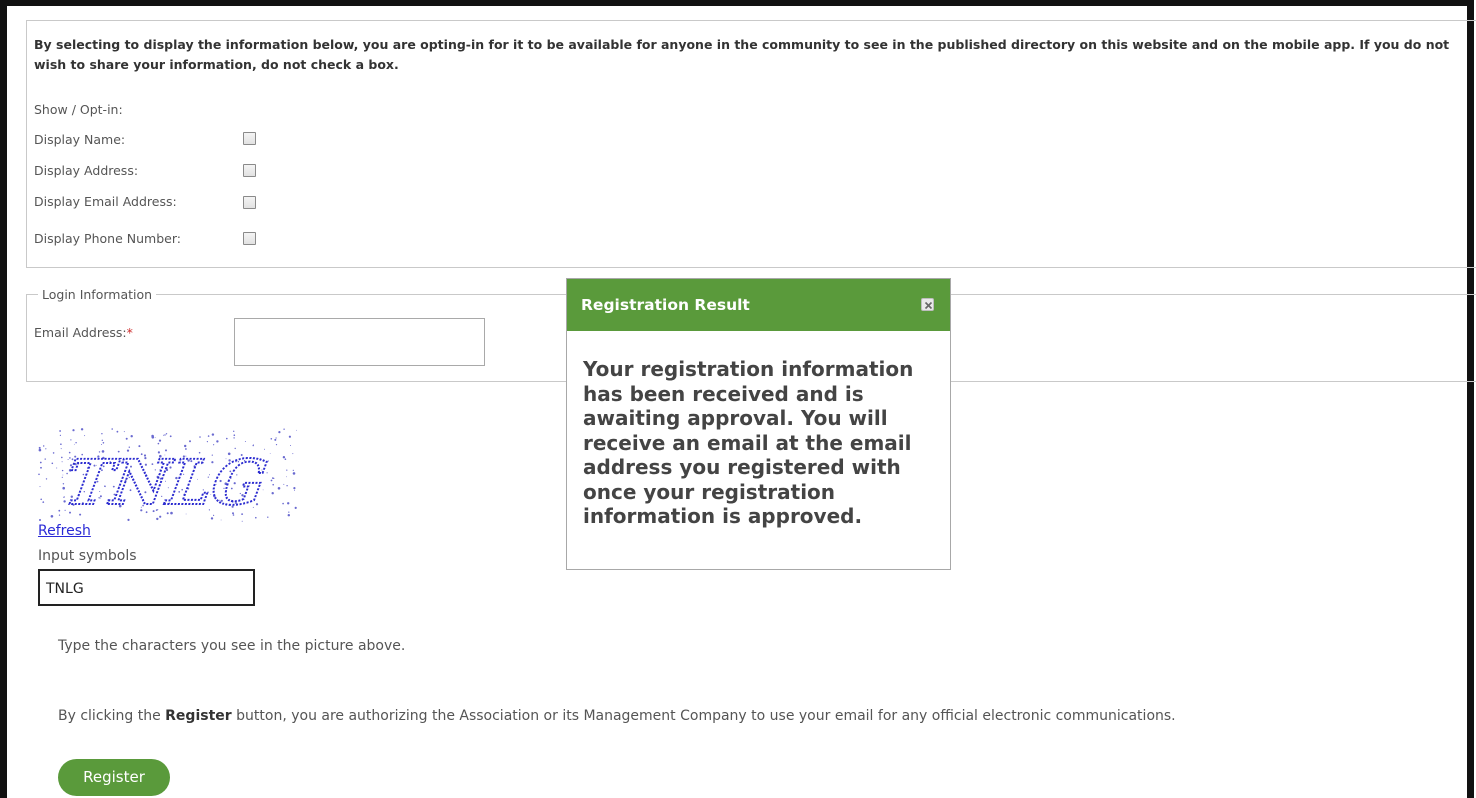 The height and width of the screenshot is (798, 1476). Describe the element at coordinates (105, 201) in the screenshot. I see `display-email-label: Display Email Address:` at that location.